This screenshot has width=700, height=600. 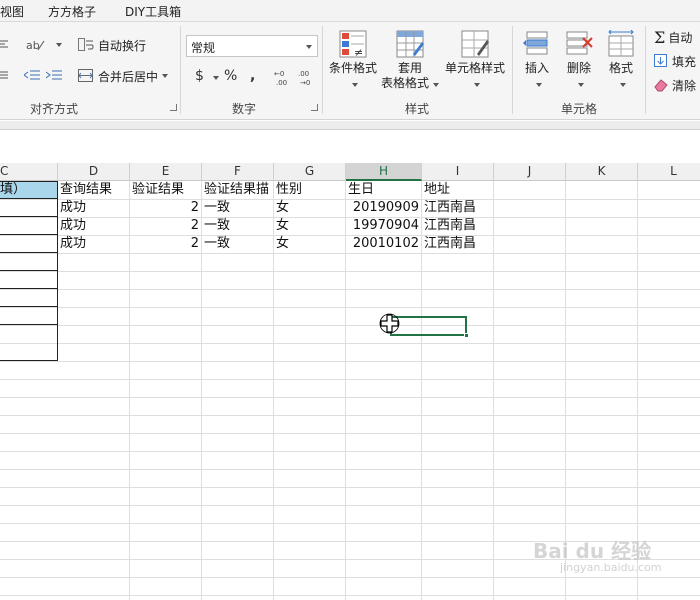 I want to click on cell-c9, so click(x=29, y=343).